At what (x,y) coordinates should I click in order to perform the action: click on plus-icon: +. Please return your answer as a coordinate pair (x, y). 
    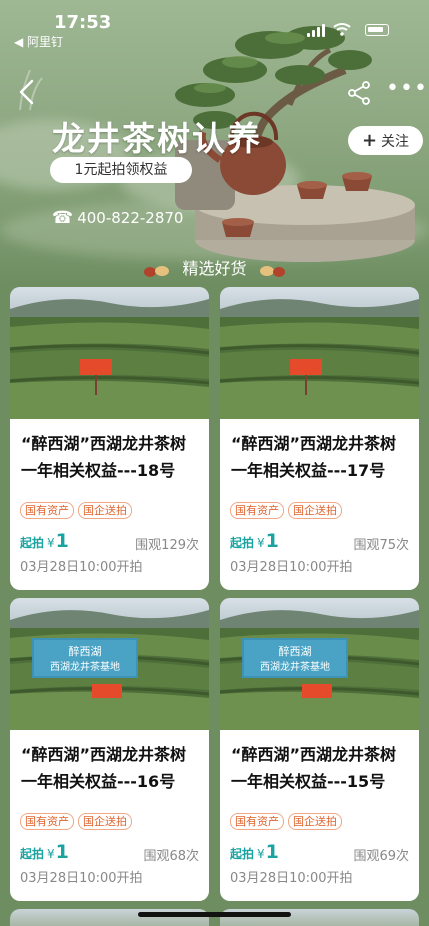
    Looking at the image, I should click on (369, 140).